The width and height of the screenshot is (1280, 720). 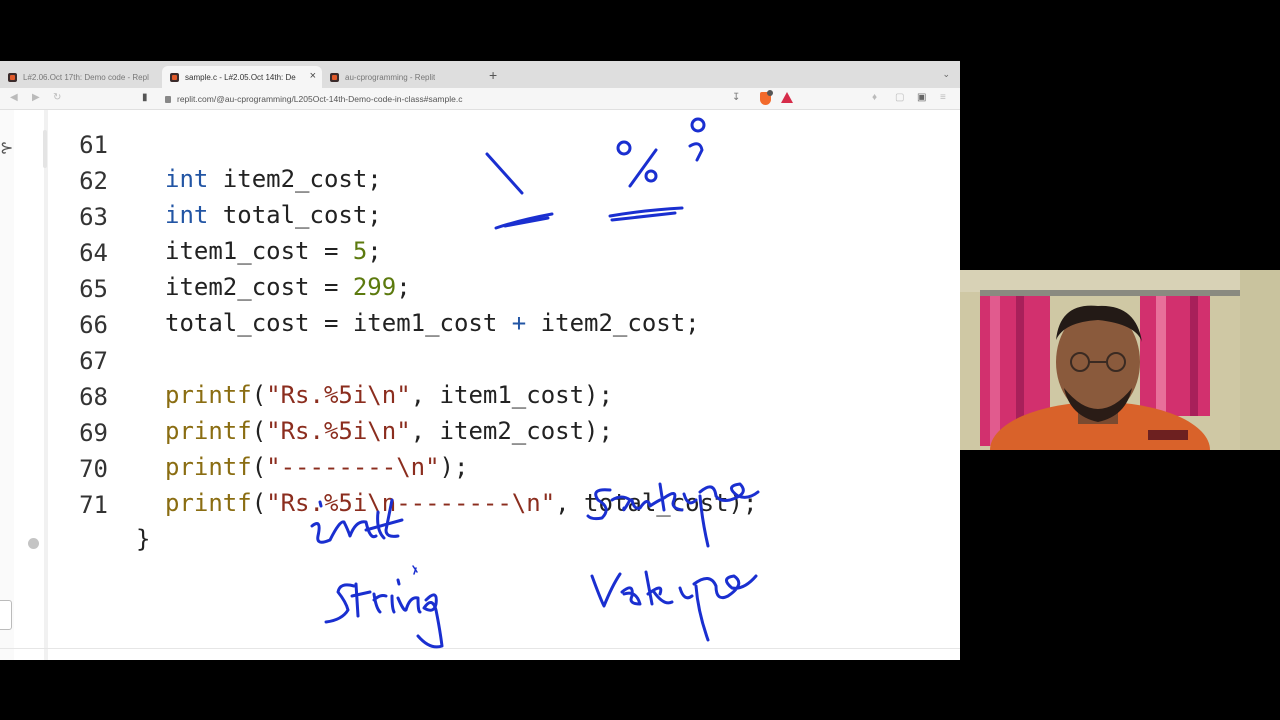 I want to click on code-line-67: 67 printf("Rs.%5i\n", item1_cost);, so click(x=480, y=359).